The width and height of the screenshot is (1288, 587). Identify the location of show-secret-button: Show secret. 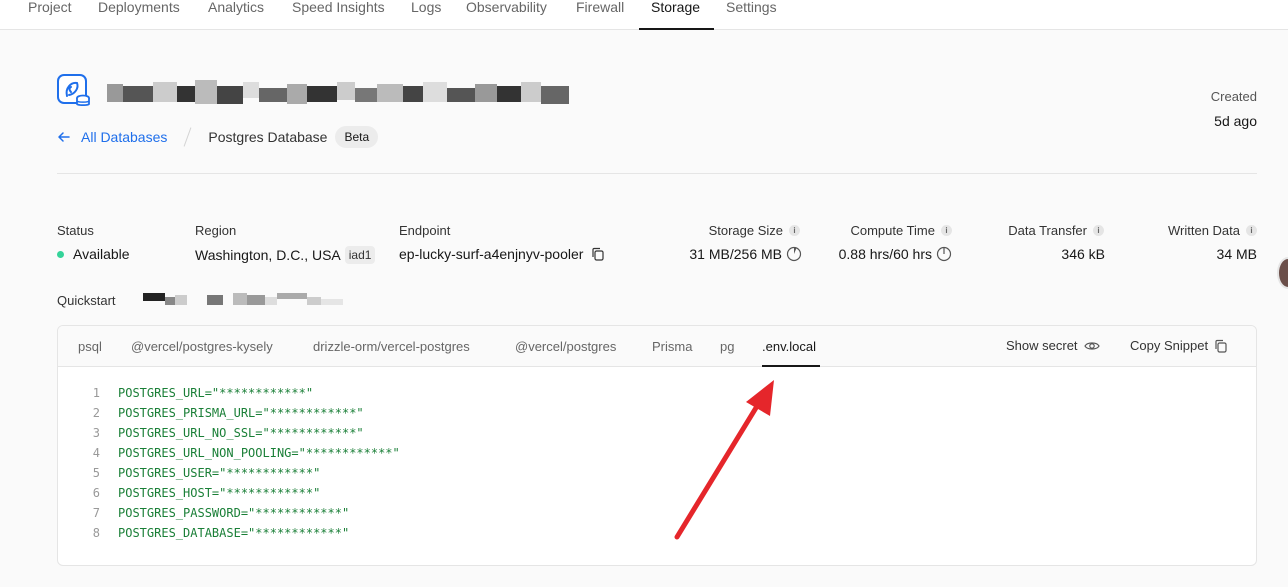
(1053, 345).